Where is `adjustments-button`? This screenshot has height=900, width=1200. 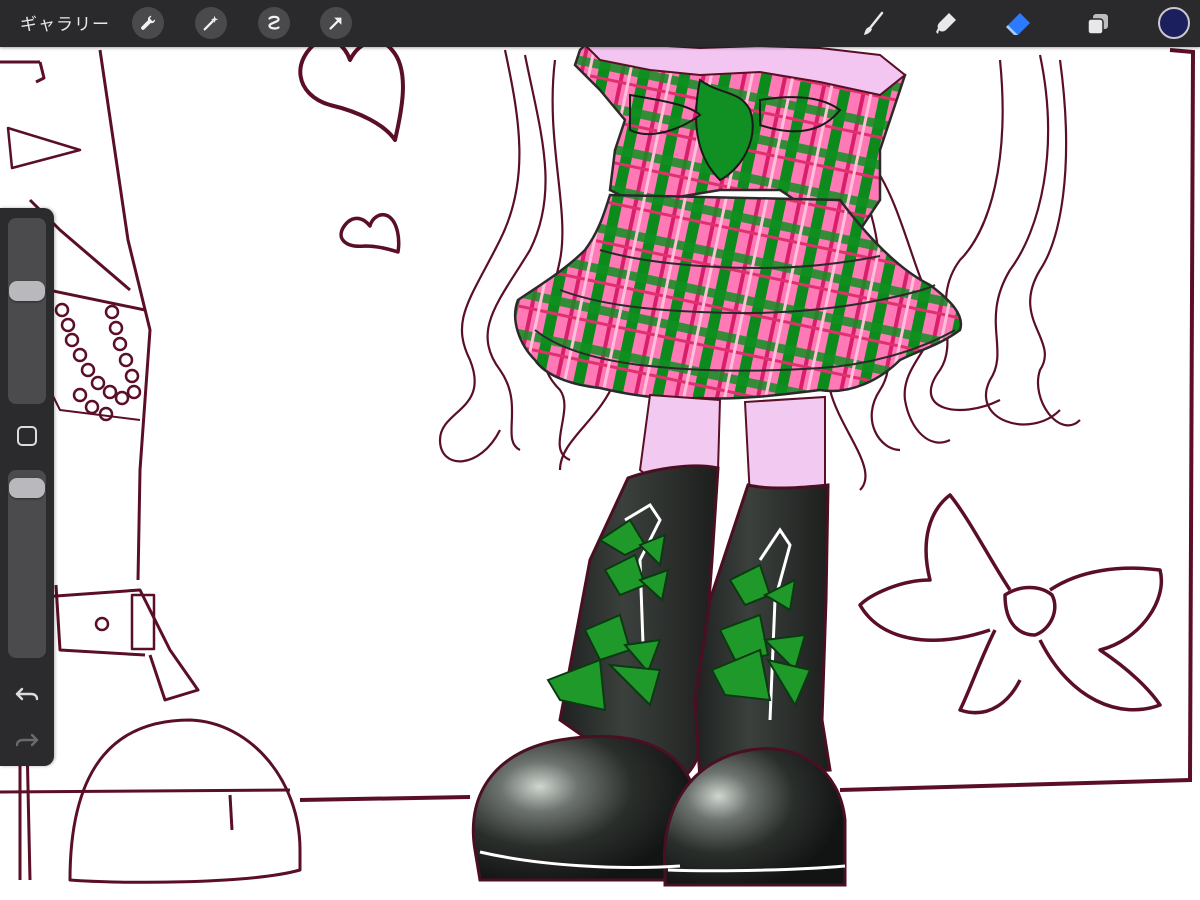 adjustments-button is located at coordinates (211, 23).